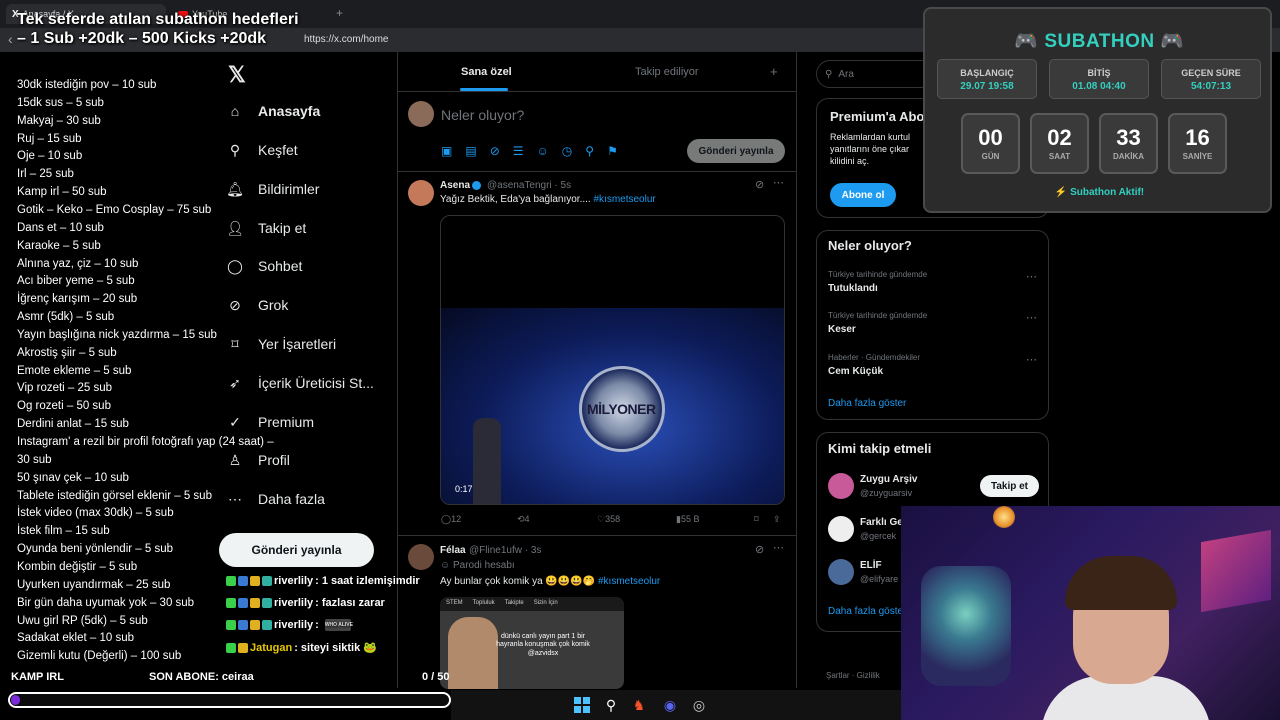 The image size is (1280, 720). What do you see at coordinates (10, 39) in the screenshot?
I see `back-arrow-icon: ‹` at bounding box center [10, 39].